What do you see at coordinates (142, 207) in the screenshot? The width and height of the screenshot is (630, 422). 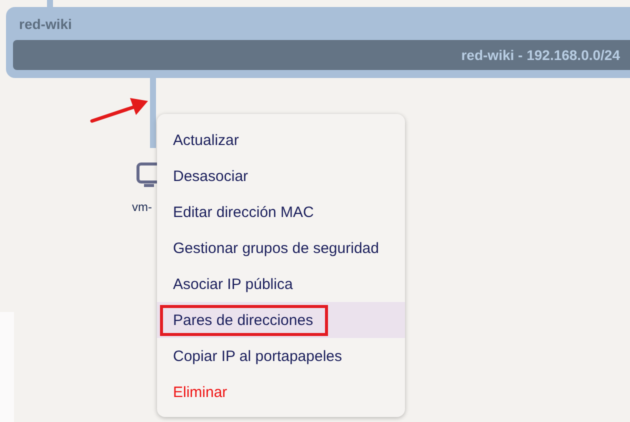 I see `vm-label: vm-` at bounding box center [142, 207].